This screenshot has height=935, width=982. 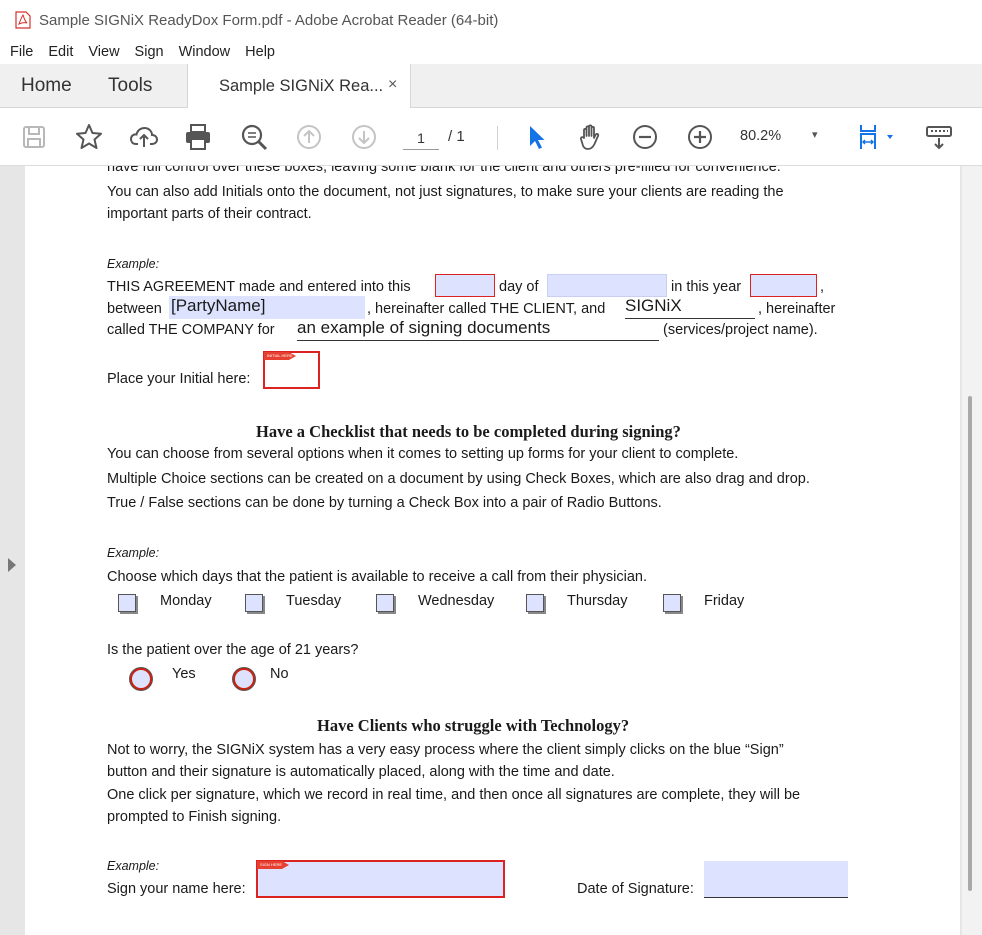 What do you see at coordinates (970, 643) in the screenshot?
I see `scrollbar-thumb` at bounding box center [970, 643].